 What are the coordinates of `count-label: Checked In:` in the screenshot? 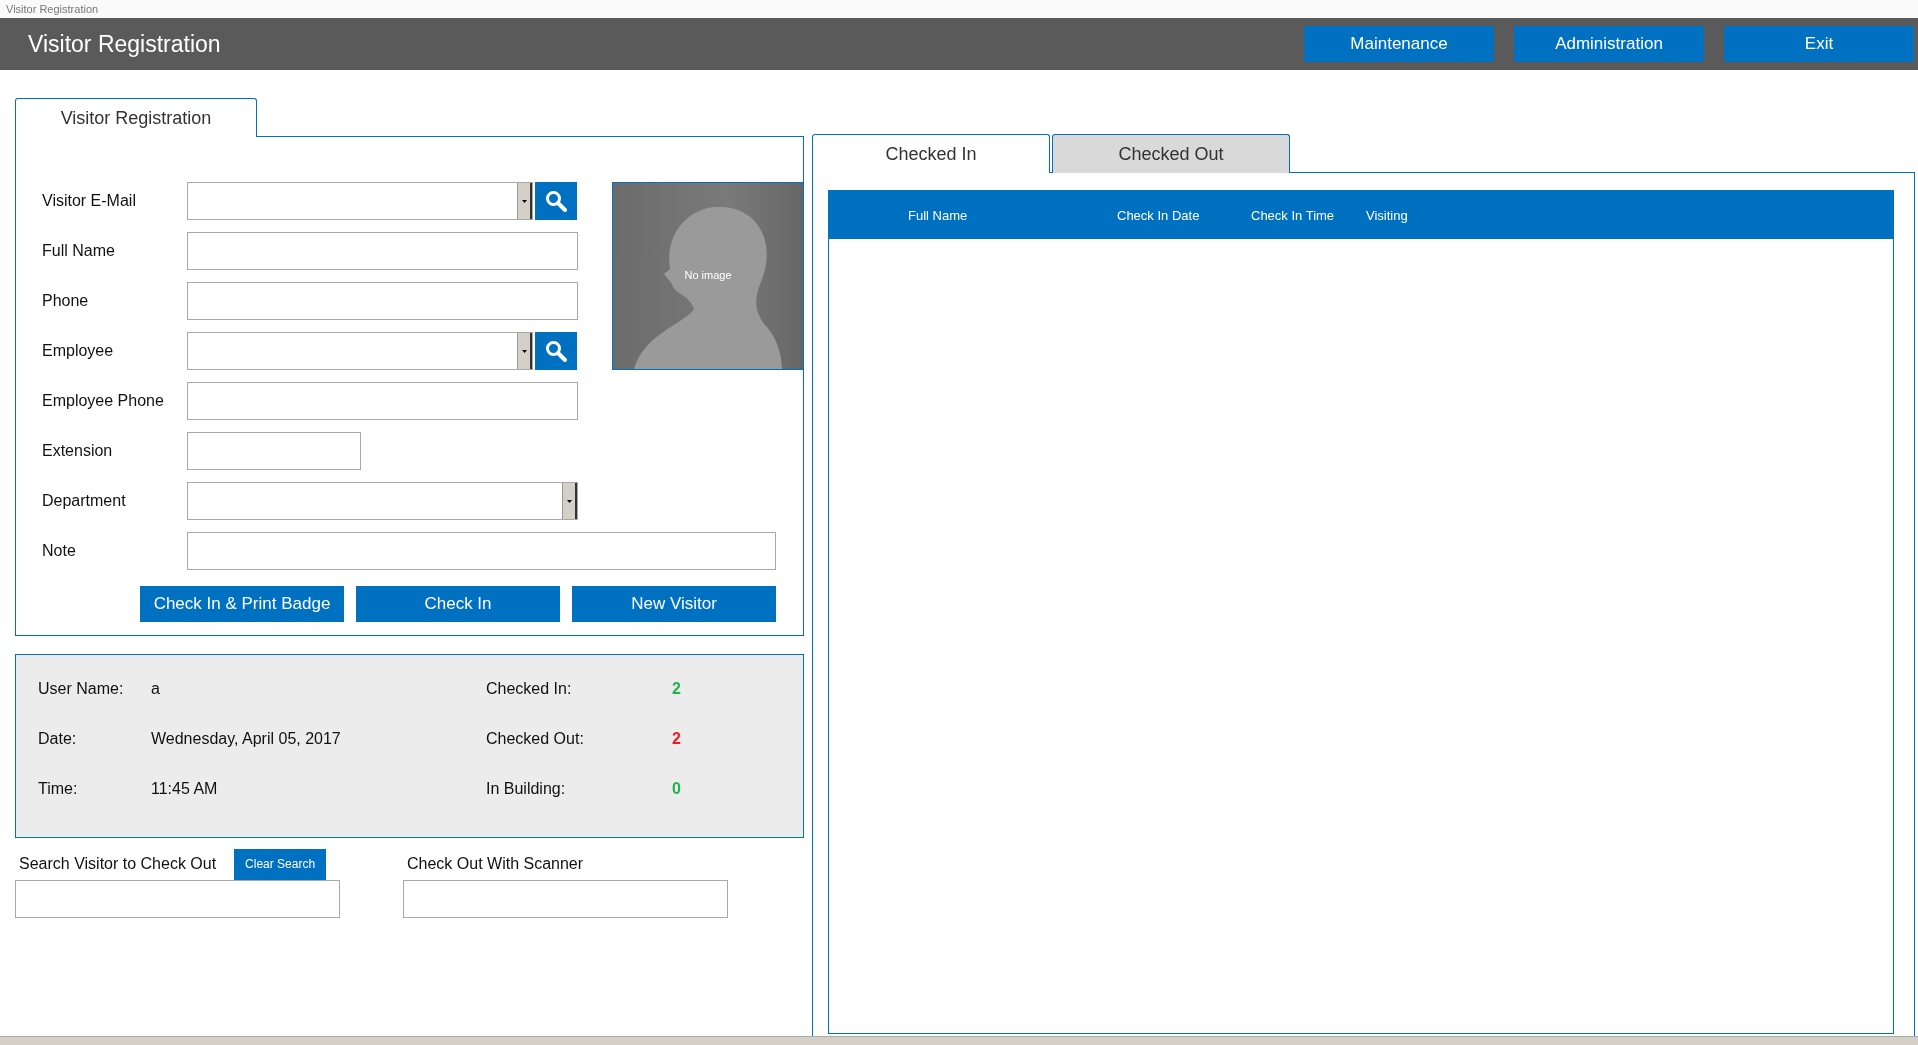 It's located at (529, 689).